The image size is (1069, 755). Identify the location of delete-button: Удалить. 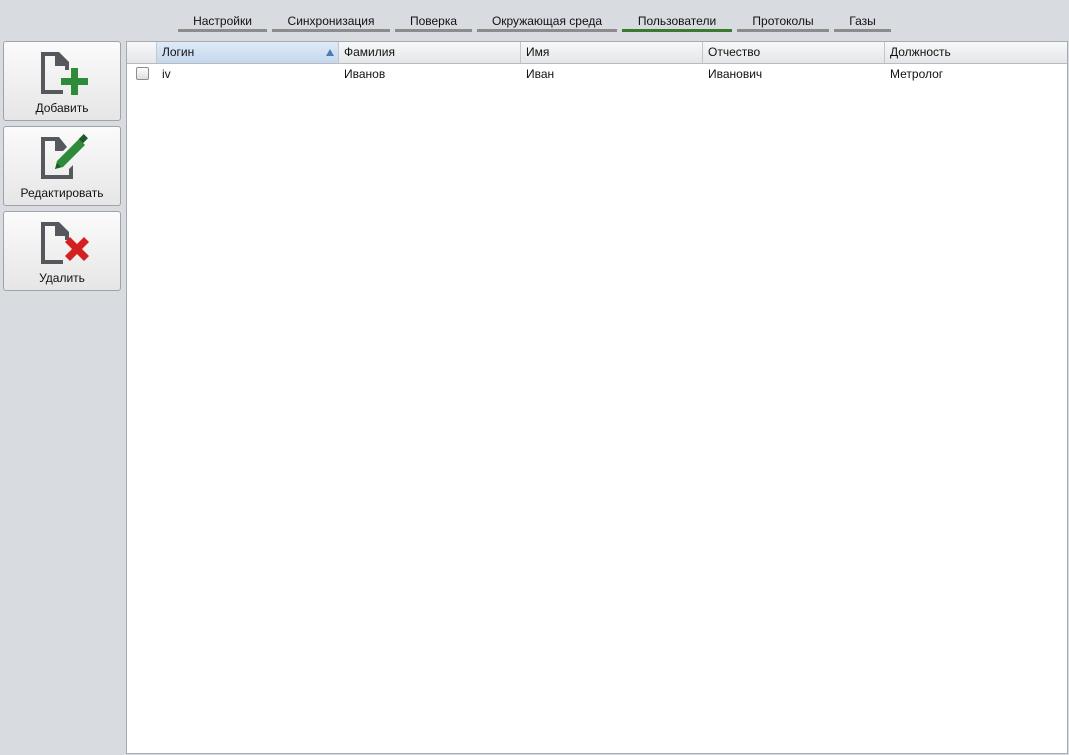
(62, 251).